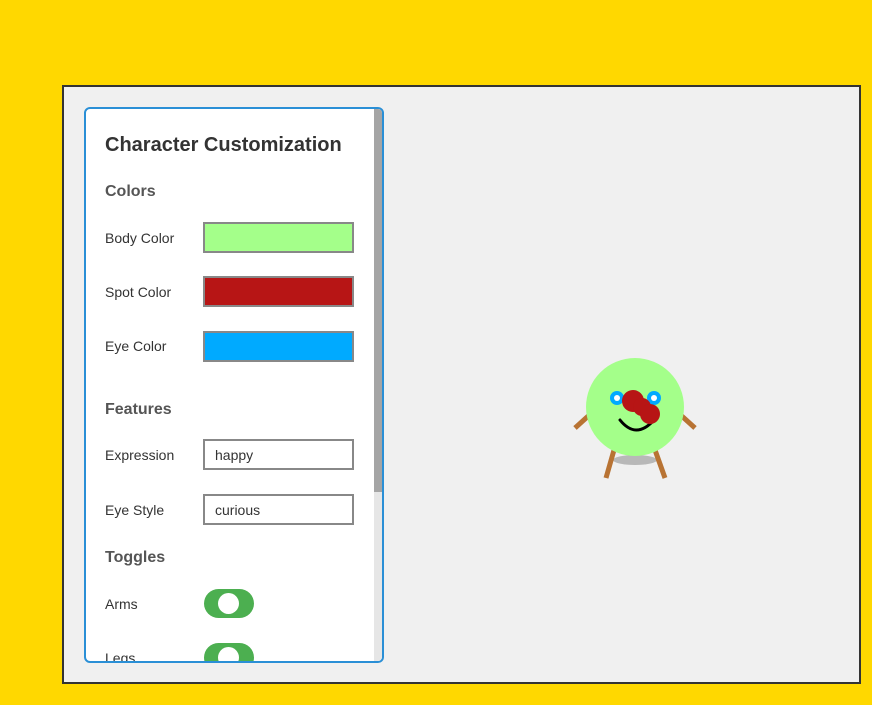  I want to click on legs-label: Legs, so click(120, 656).